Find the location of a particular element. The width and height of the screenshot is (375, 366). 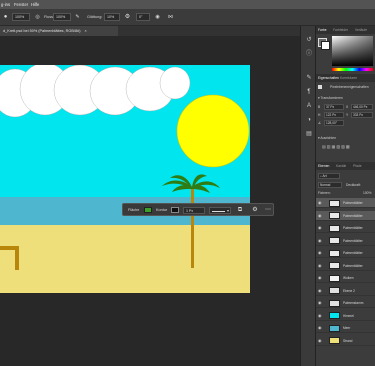

adjustments-icon: ◑ is located at coordinates (309, 120).